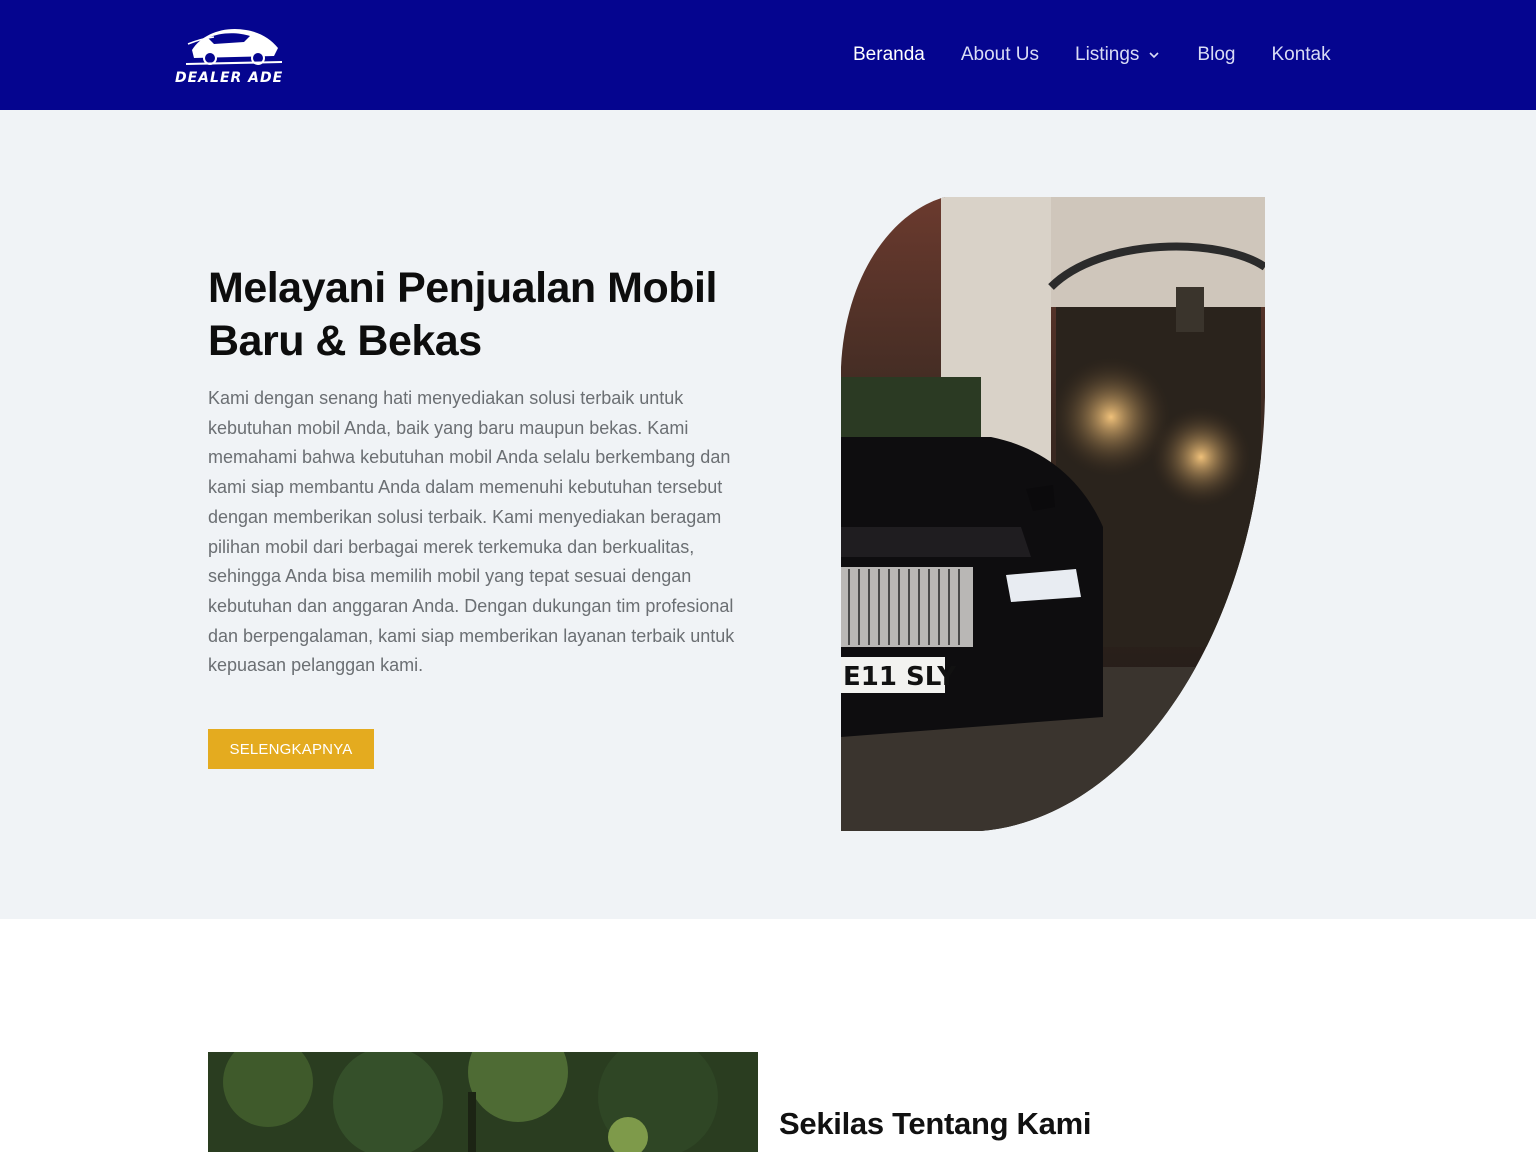 This screenshot has height=1152, width=1536. I want to click on nav-item-blog: Blog, so click(1216, 55).